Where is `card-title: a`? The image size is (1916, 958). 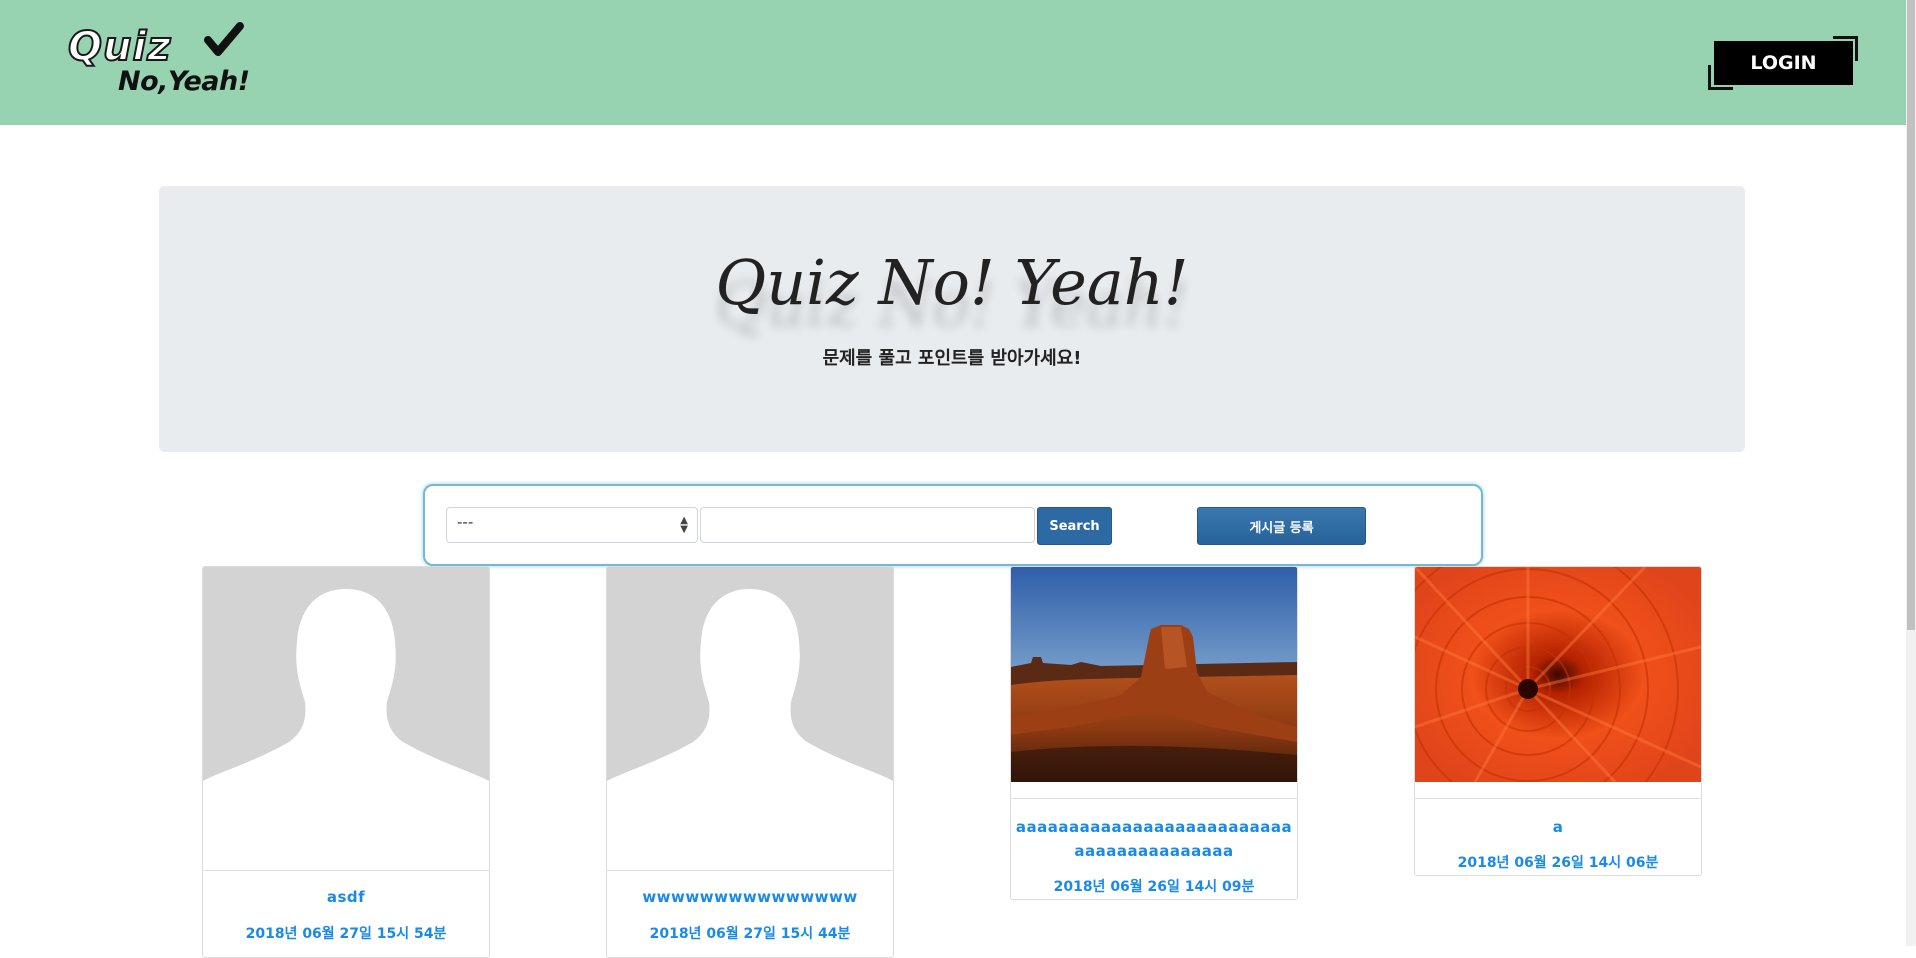
card-title: a is located at coordinates (1558, 827).